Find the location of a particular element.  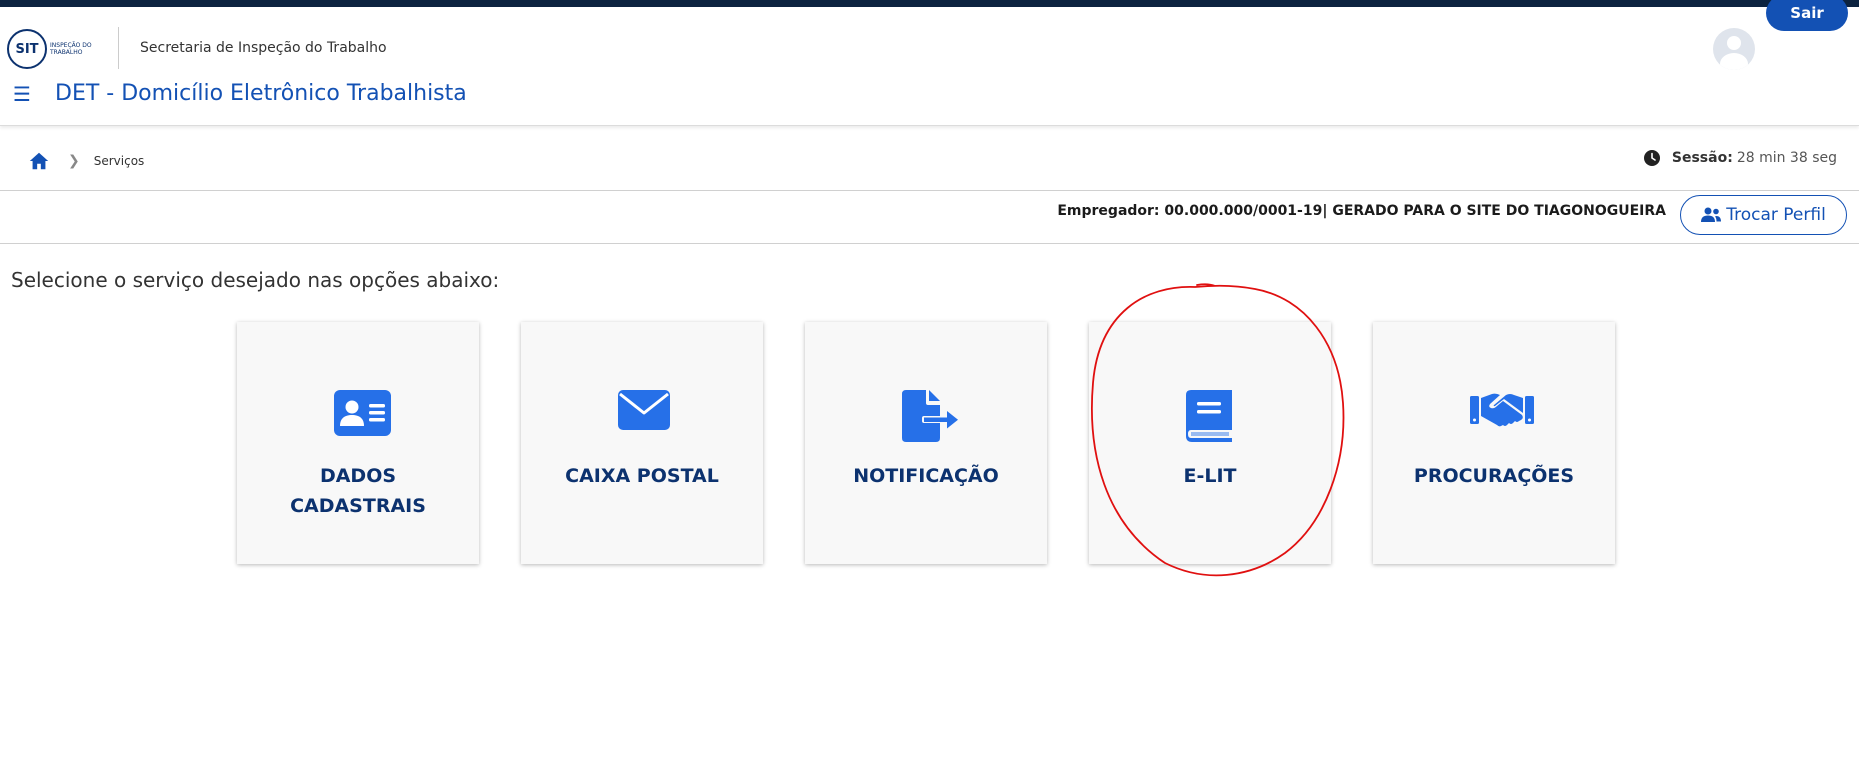

session-label: Sessão: is located at coordinates (1702, 158).